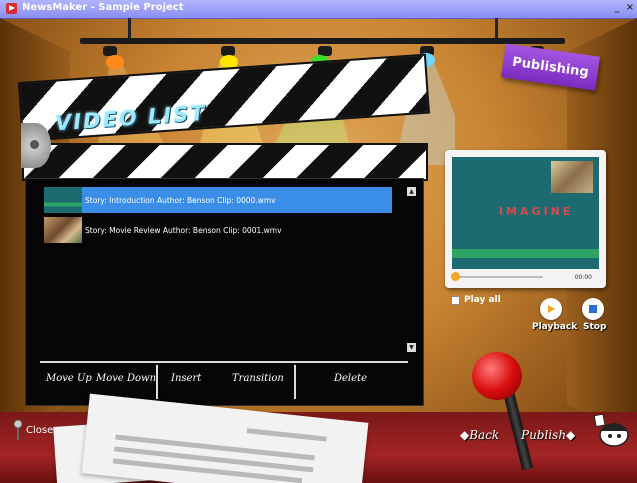 Image resolution: width=637 pixels, height=483 pixels. Describe the element at coordinates (318, 9) in the screenshot. I see `title-bar: NewsMaker - Sample Project _ ×` at that location.